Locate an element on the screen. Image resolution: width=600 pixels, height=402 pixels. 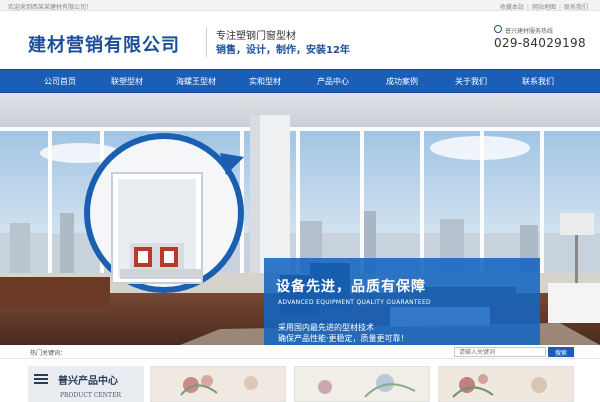
nav-contact: 联系我们 is located at coordinates (538, 81).